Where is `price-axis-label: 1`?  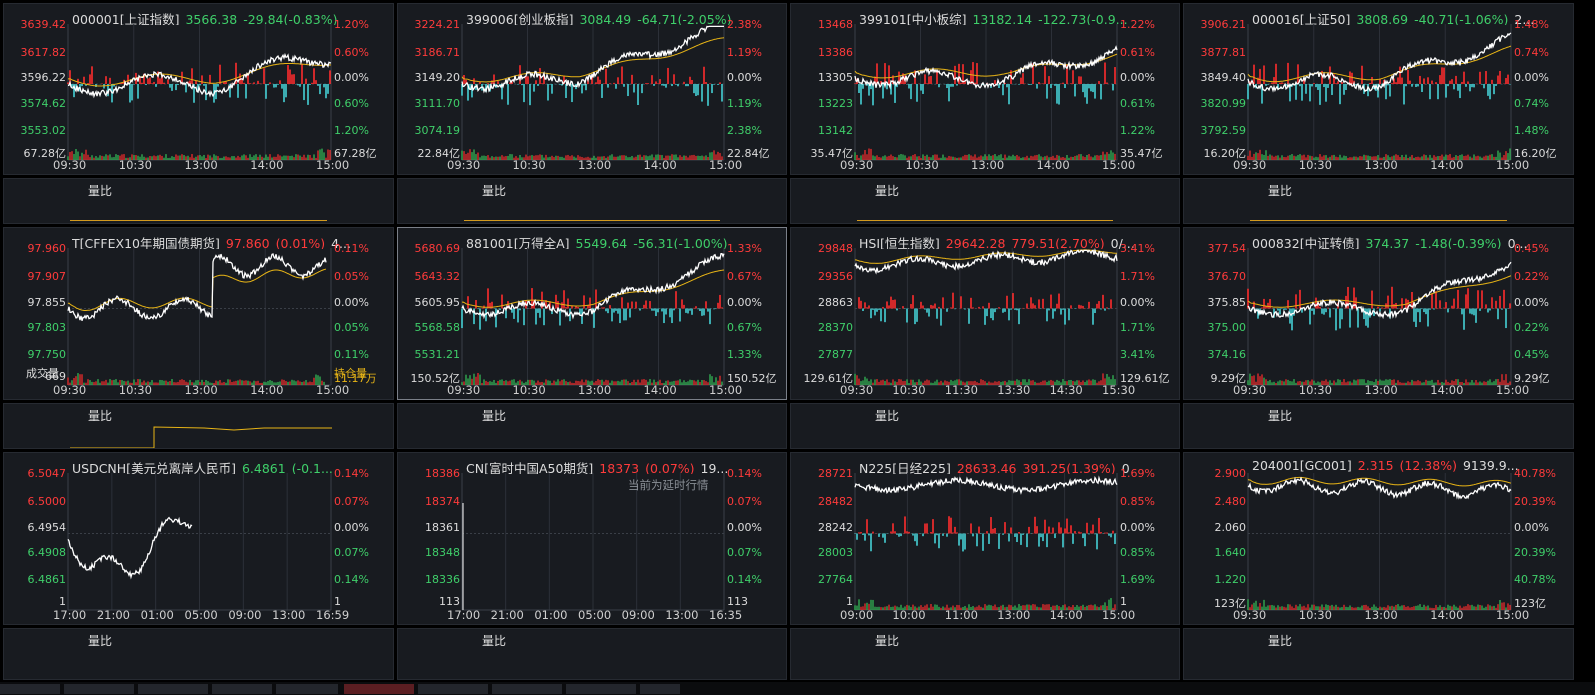
price-axis-label: 1 is located at coordinates (62, 602).